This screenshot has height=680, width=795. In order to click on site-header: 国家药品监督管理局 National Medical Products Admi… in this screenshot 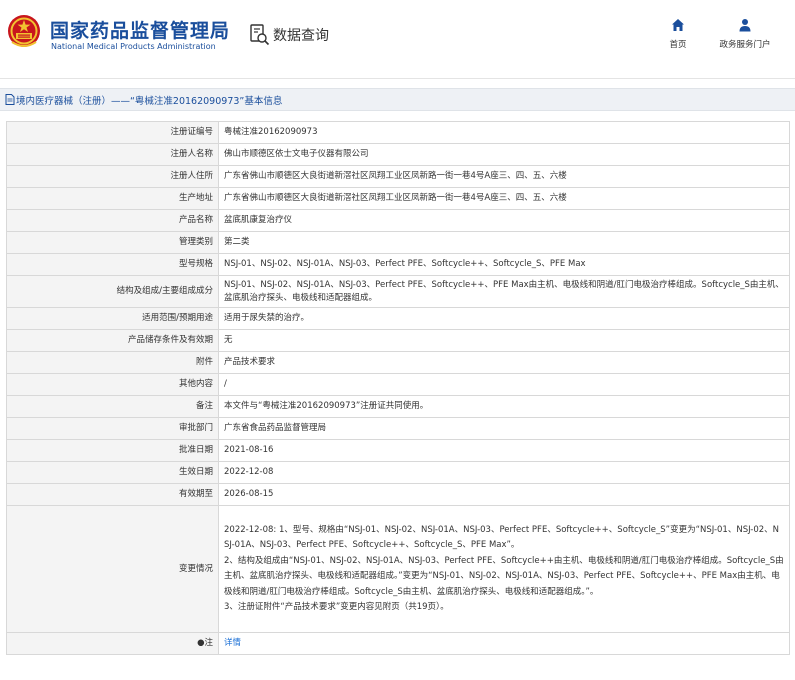, I will do `click(397, 39)`.